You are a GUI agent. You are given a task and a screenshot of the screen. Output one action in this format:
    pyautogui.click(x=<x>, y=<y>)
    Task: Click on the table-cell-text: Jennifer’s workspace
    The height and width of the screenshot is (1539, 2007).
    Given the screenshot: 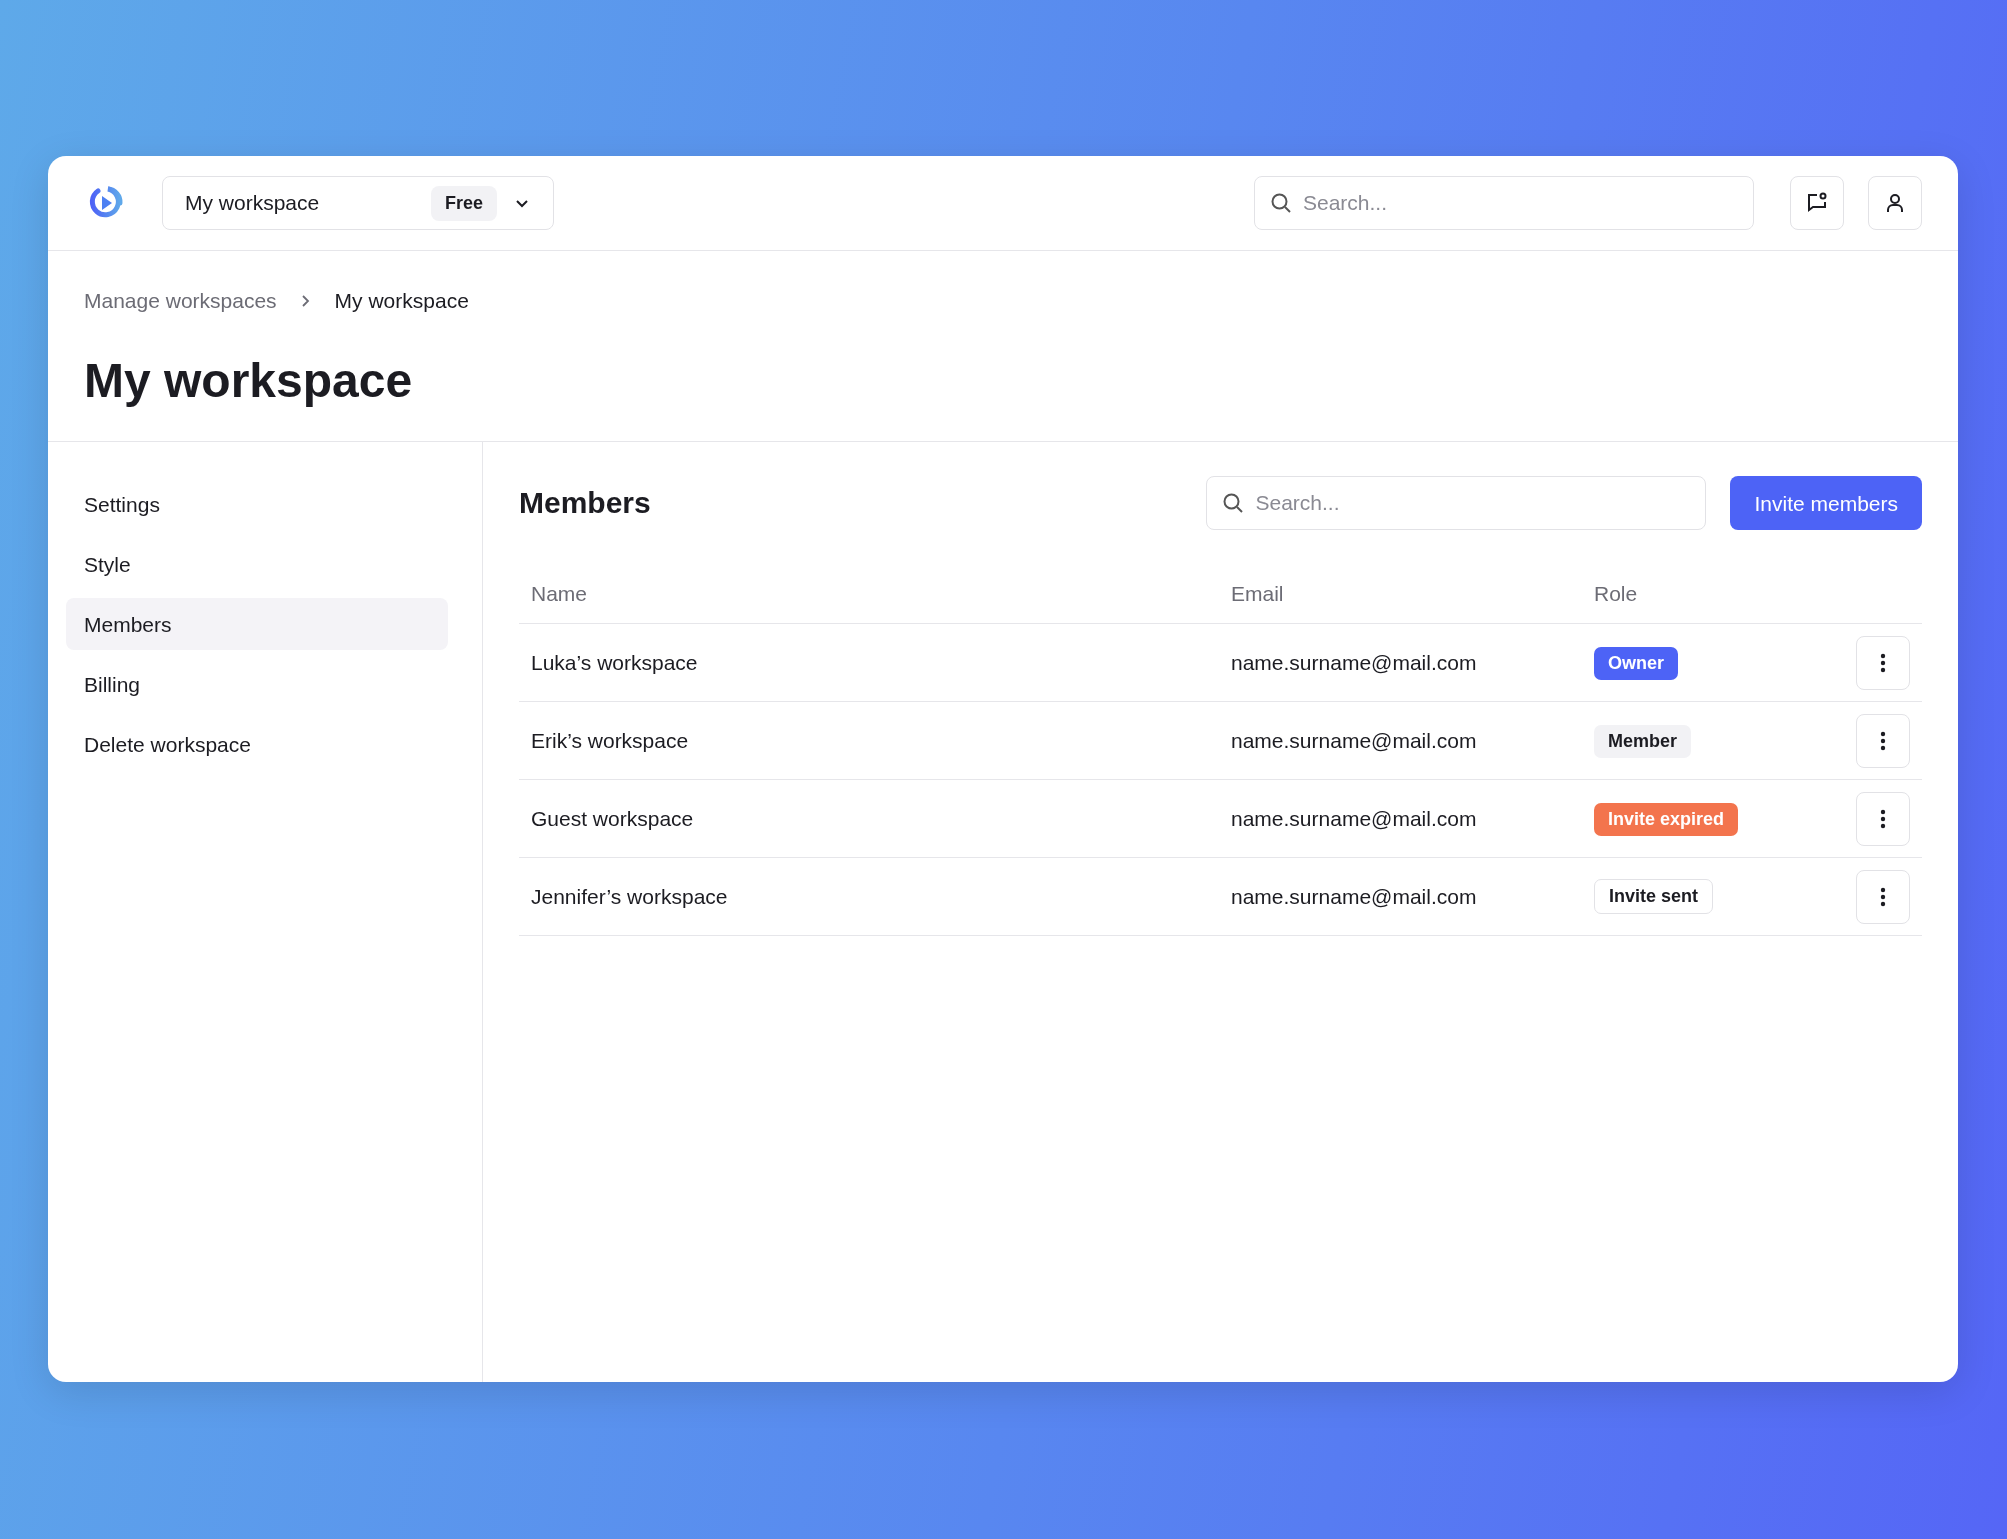 What is the action you would take?
    pyautogui.click(x=630, y=897)
    